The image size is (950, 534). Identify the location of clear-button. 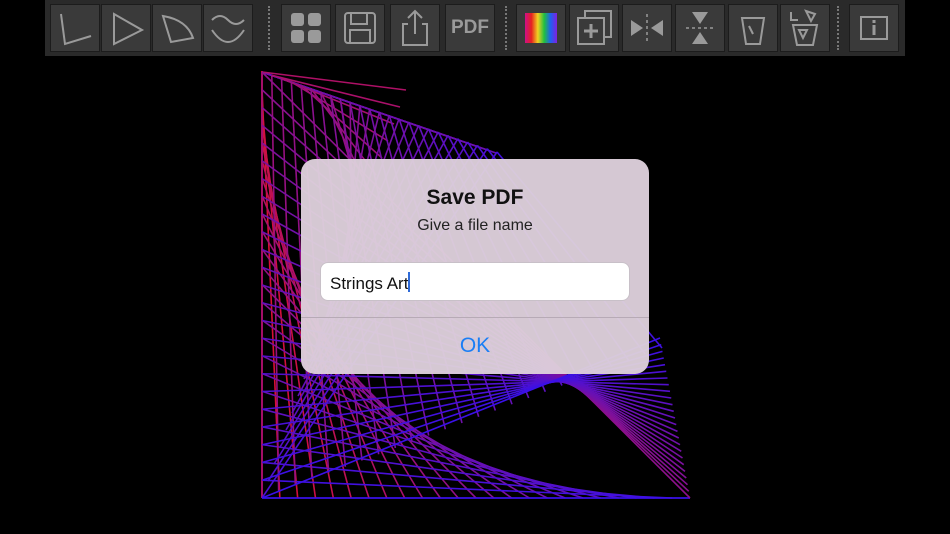
(753, 28).